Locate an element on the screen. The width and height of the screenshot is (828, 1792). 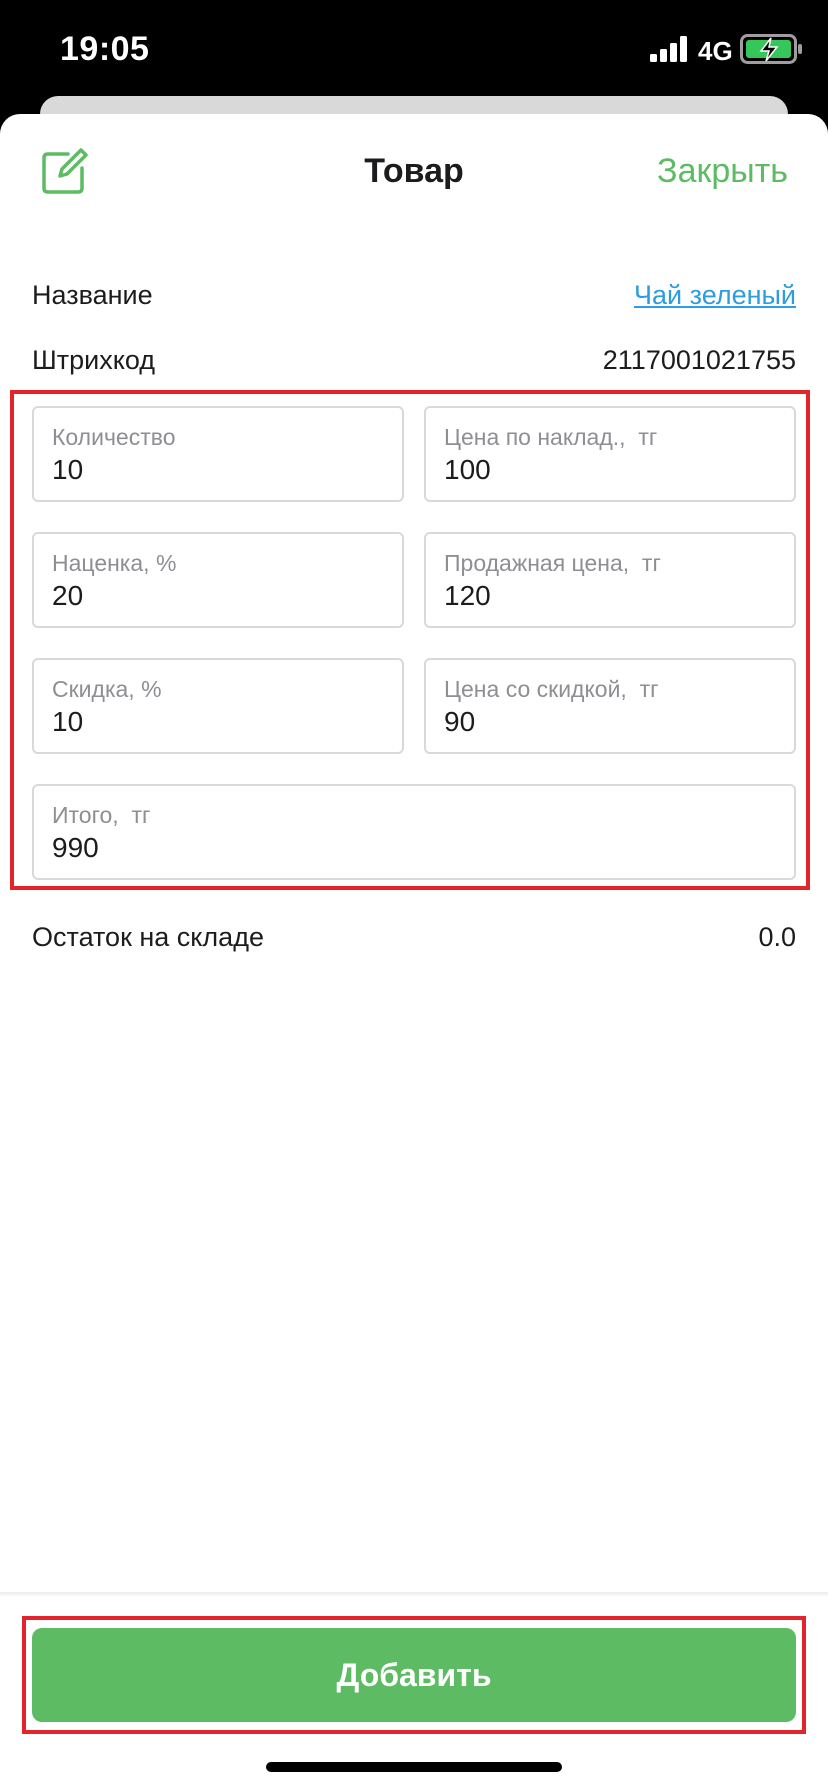
battery-charging-icon is located at coordinates (771, 49).